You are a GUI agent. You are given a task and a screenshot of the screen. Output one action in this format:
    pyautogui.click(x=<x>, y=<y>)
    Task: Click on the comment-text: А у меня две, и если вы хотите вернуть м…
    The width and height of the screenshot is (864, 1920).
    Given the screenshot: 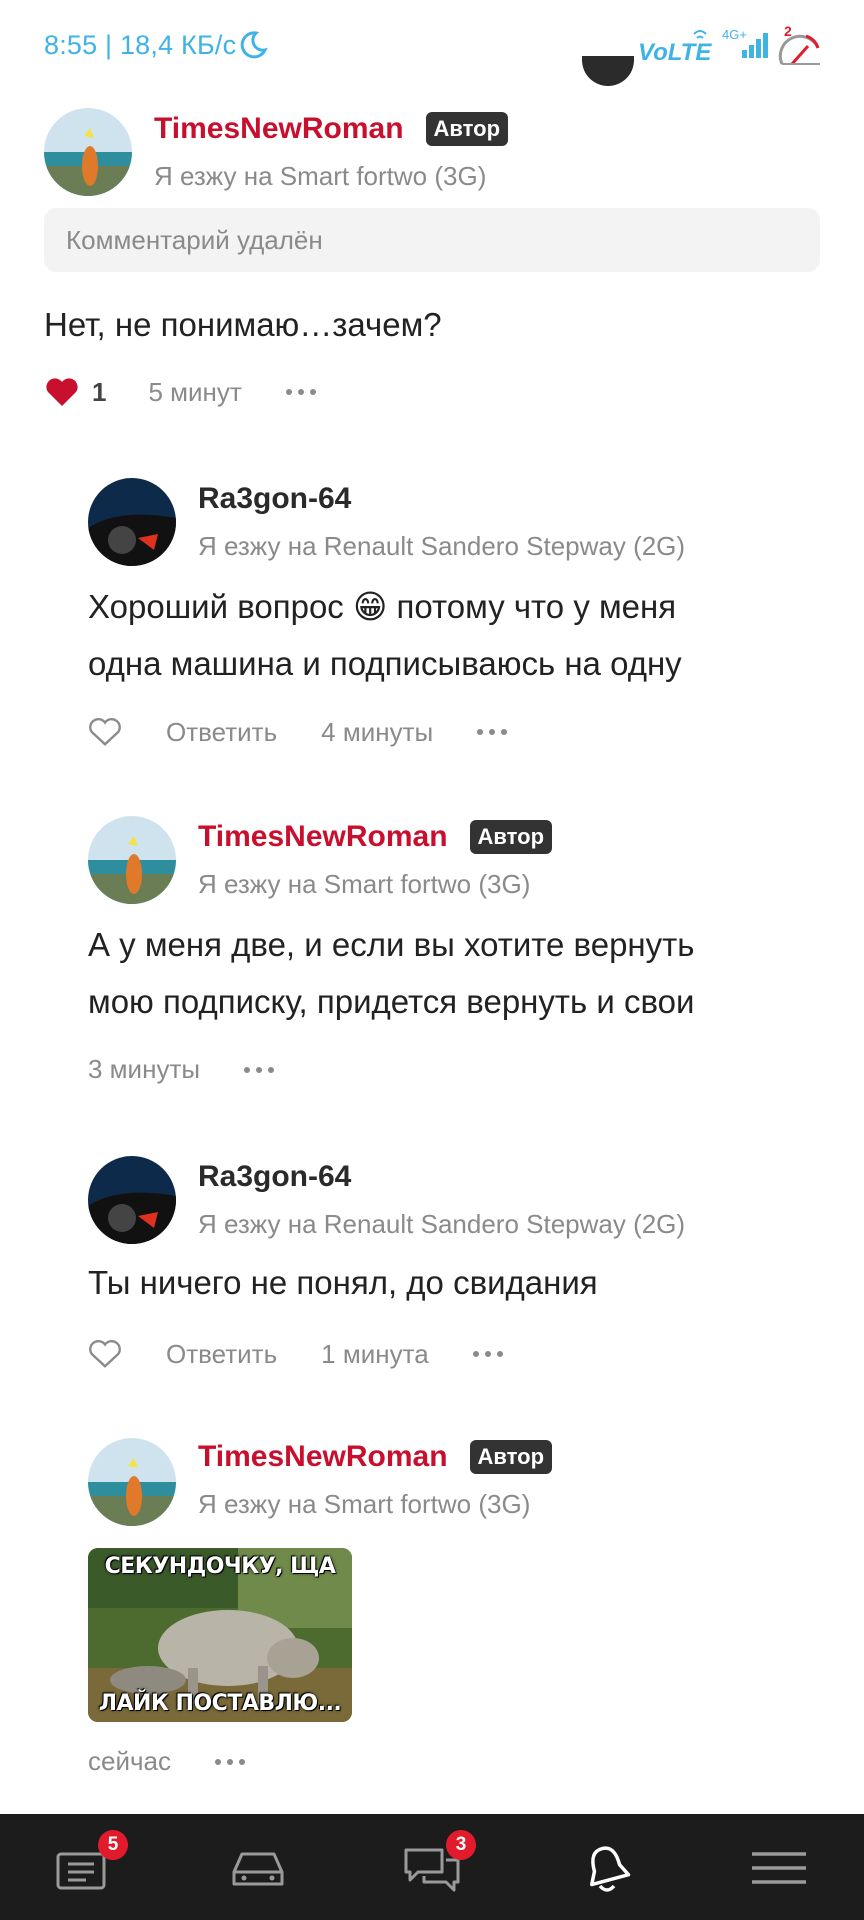 What is the action you would take?
    pyautogui.click(x=391, y=973)
    